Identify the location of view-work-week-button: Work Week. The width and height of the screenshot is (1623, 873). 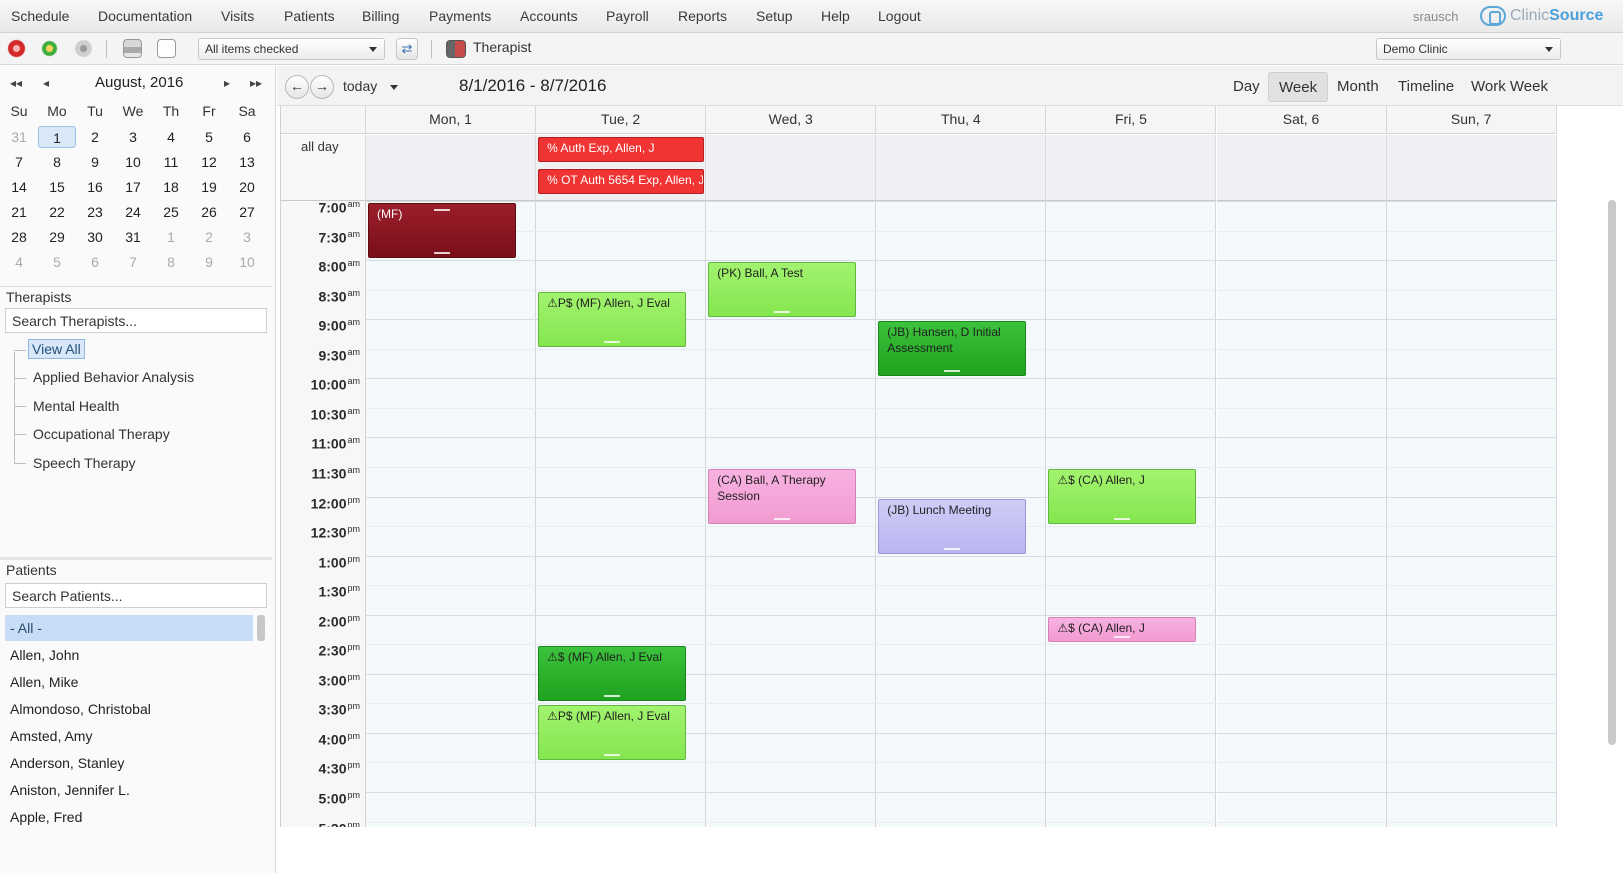
(1509, 87).